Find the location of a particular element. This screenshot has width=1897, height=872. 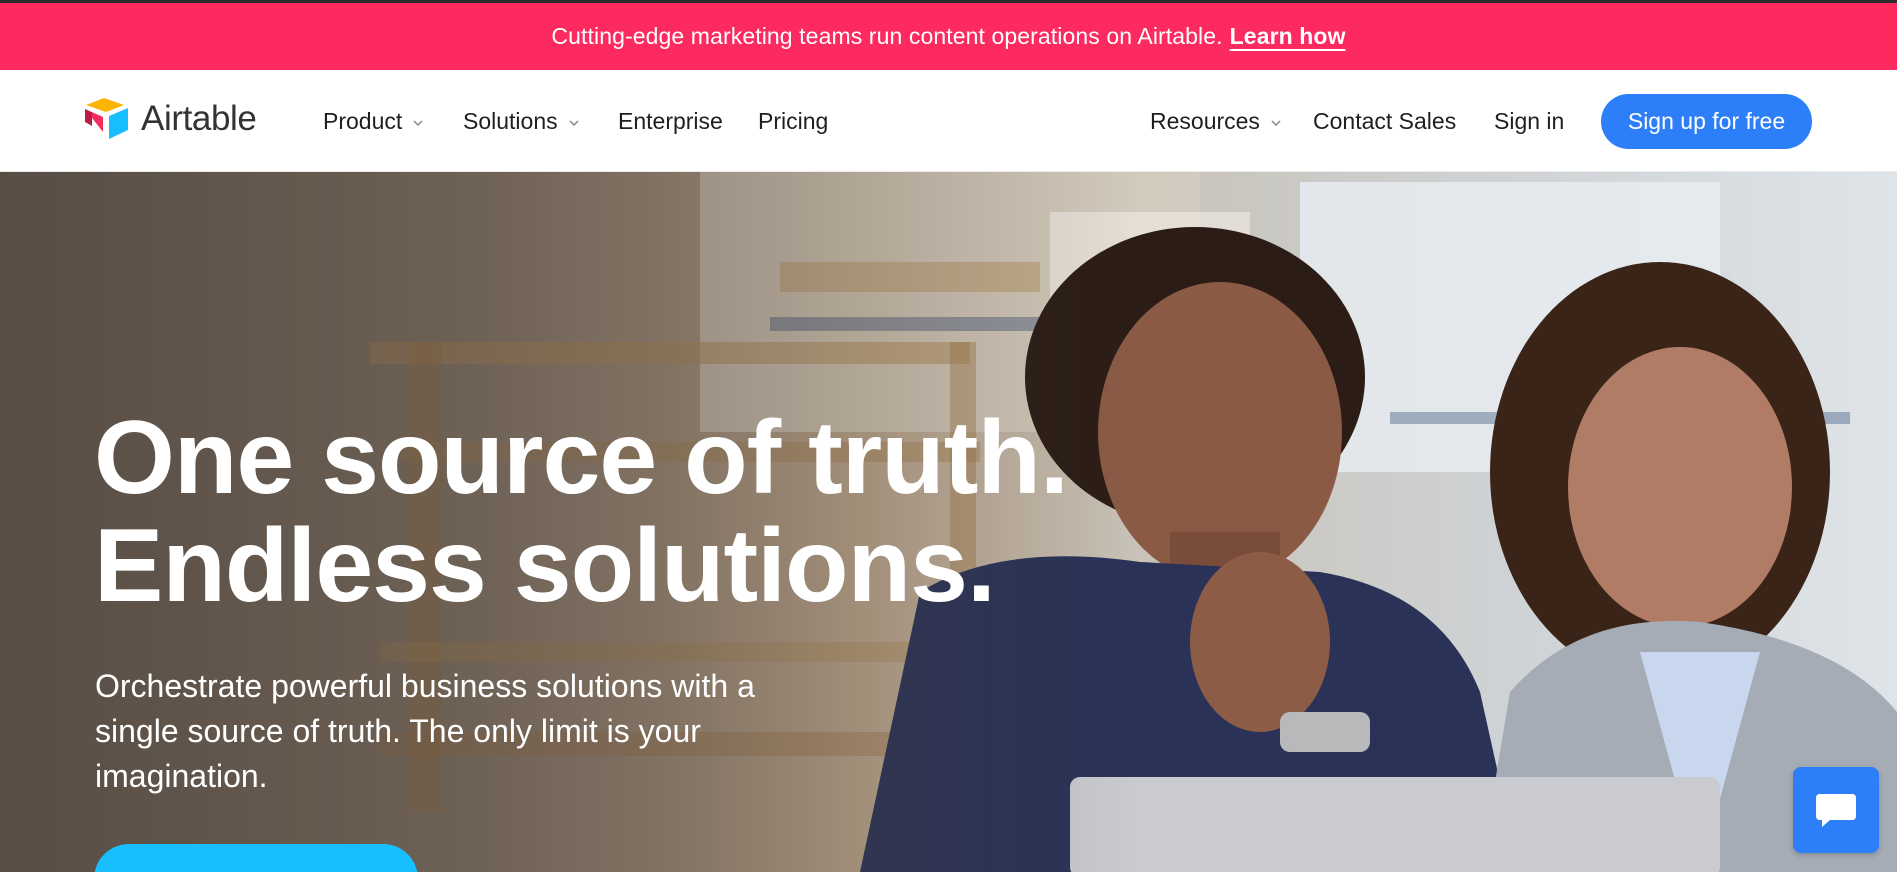

hero-headline-line2: Endless solutions. is located at coordinates (545, 566).